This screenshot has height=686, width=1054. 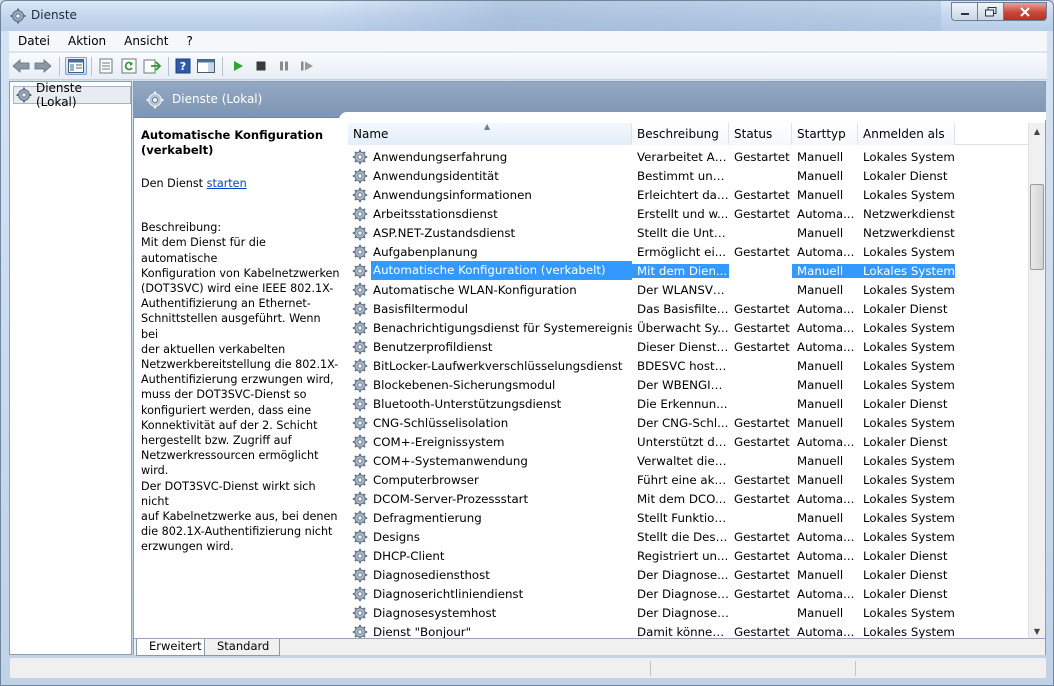 I want to click on export-icon, so click(x=152, y=66).